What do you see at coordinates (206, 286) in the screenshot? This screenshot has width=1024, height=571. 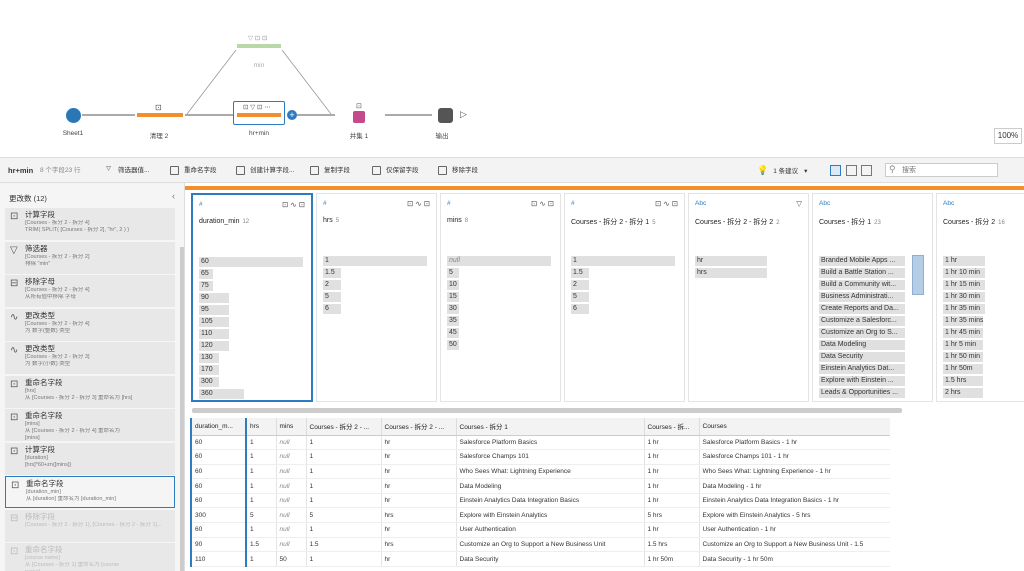 I see `value-bar: 75` at bounding box center [206, 286].